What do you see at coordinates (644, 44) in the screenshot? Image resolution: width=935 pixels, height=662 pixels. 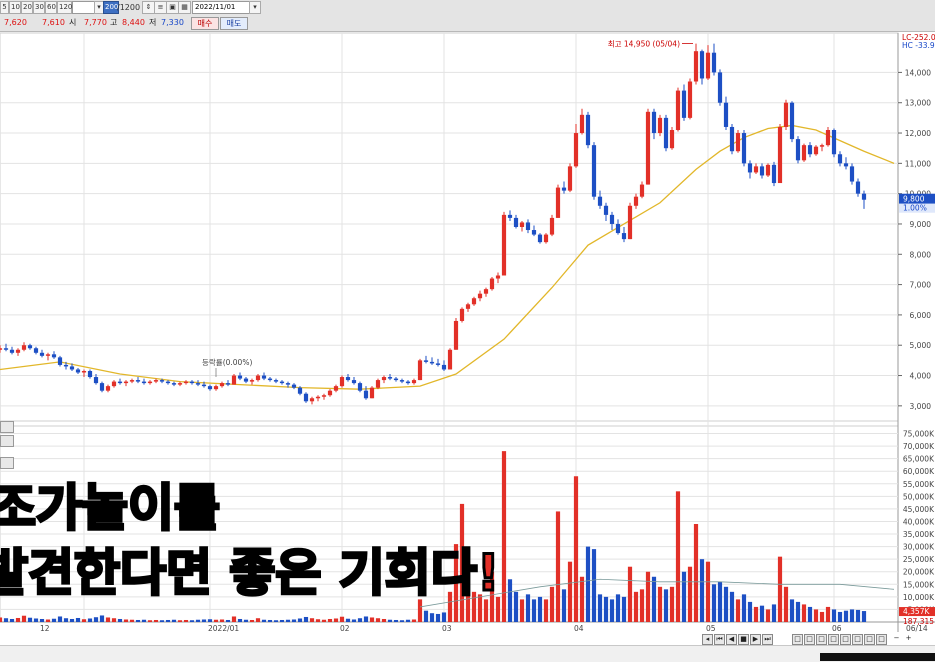 I see `high-marker-label: 최고 14,950 (05/04)` at bounding box center [644, 44].